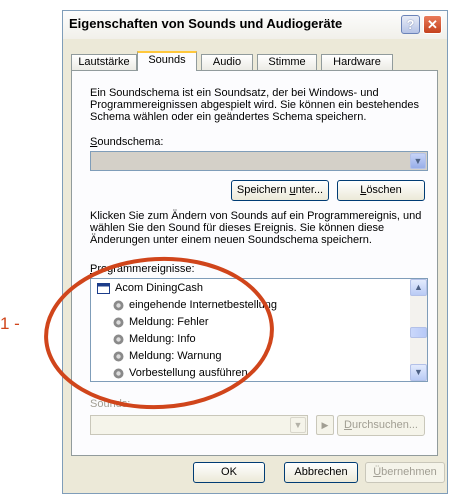 This screenshot has height=494, width=450. What do you see at coordinates (418, 372) in the screenshot?
I see `scroll-down-button: ▼` at bounding box center [418, 372].